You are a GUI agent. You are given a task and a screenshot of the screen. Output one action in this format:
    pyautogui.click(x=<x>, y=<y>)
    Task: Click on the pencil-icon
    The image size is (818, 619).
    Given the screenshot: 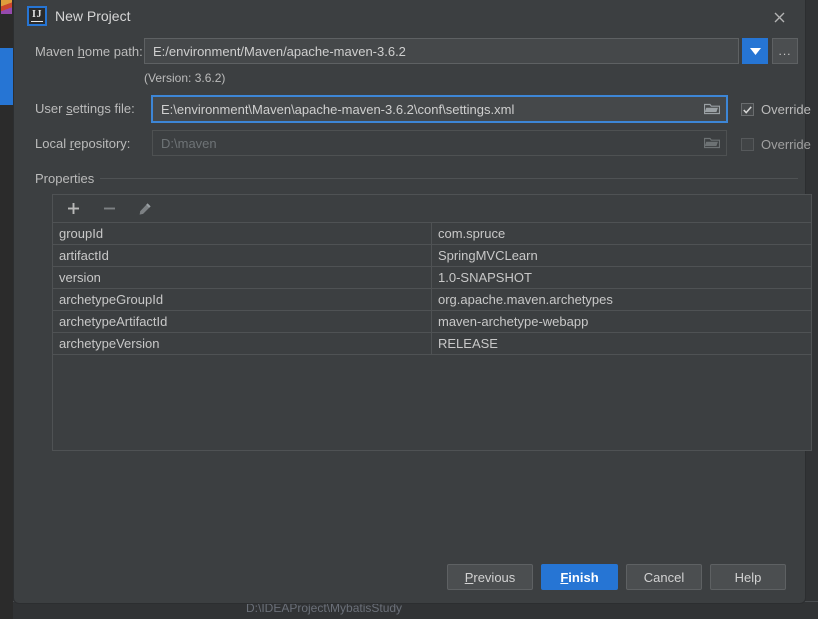 What is the action you would take?
    pyautogui.click(x=145, y=209)
    